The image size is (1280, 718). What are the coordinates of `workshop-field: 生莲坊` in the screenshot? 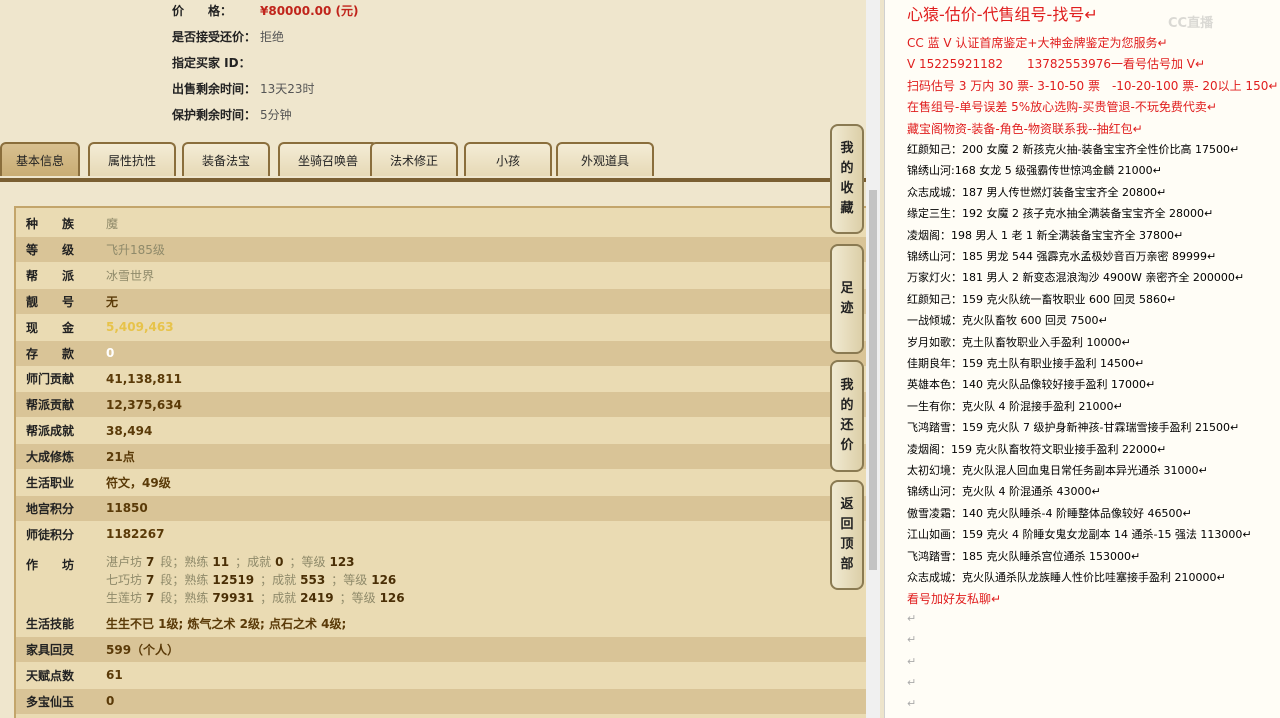 It's located at (124, 598).